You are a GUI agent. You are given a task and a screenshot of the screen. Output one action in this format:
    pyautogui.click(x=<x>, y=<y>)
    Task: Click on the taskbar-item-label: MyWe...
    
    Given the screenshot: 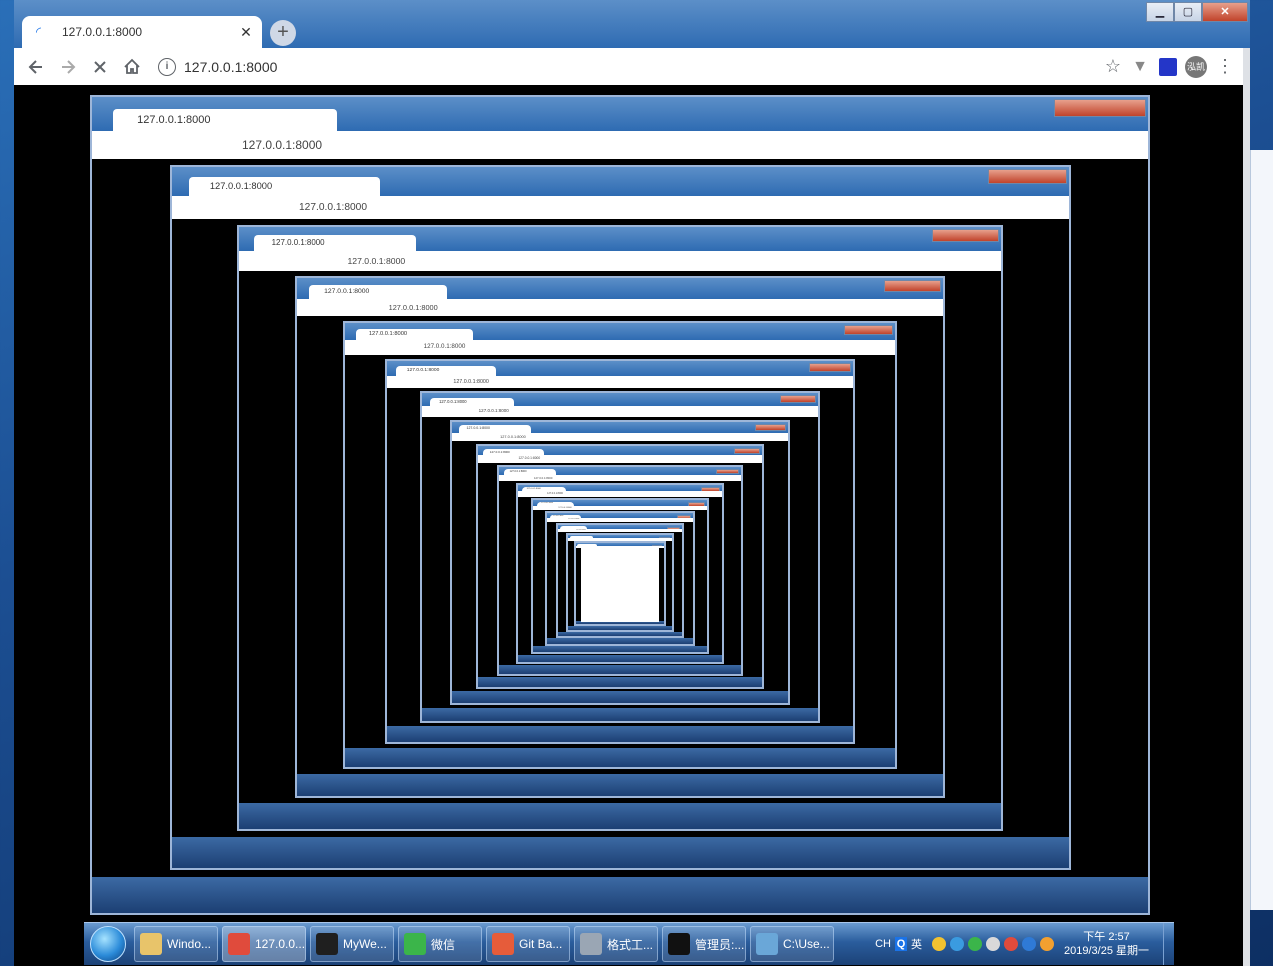 What is the action you would take?
    pyautogui.click(x=365, y=944)
    